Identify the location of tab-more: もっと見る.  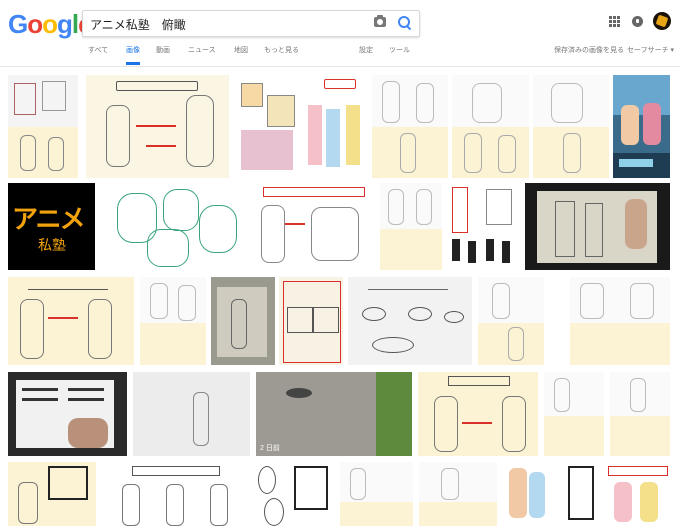
(281, 50).